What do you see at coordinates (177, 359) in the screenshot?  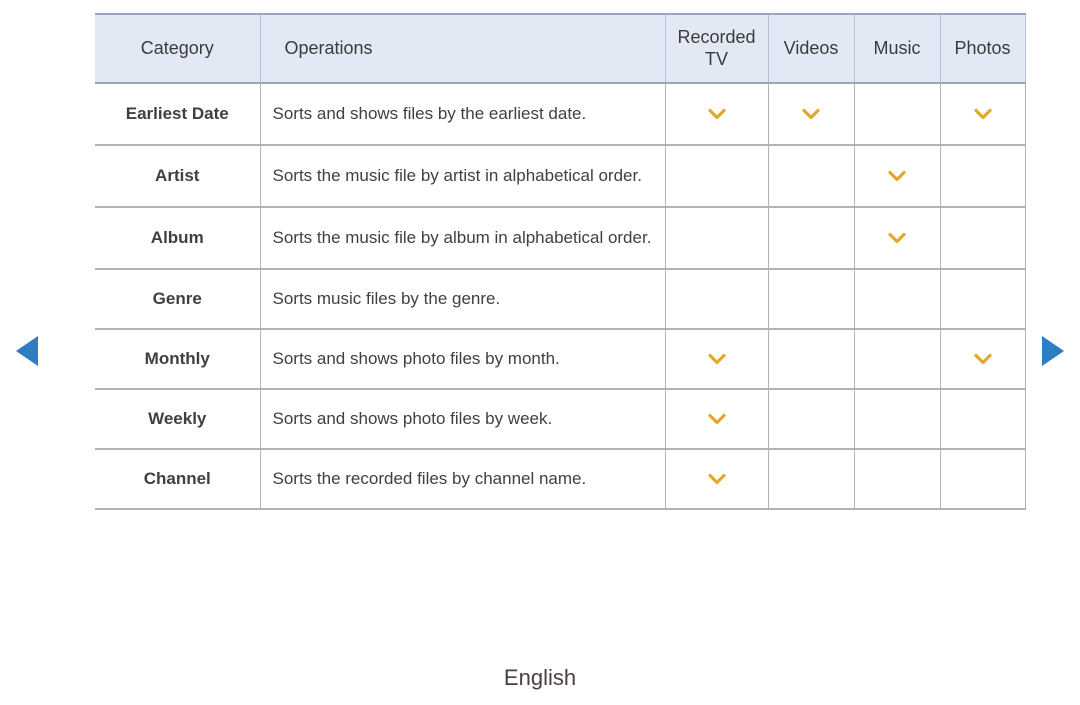 I see `cell-category: Monthly` at bounding box center [177, 359].